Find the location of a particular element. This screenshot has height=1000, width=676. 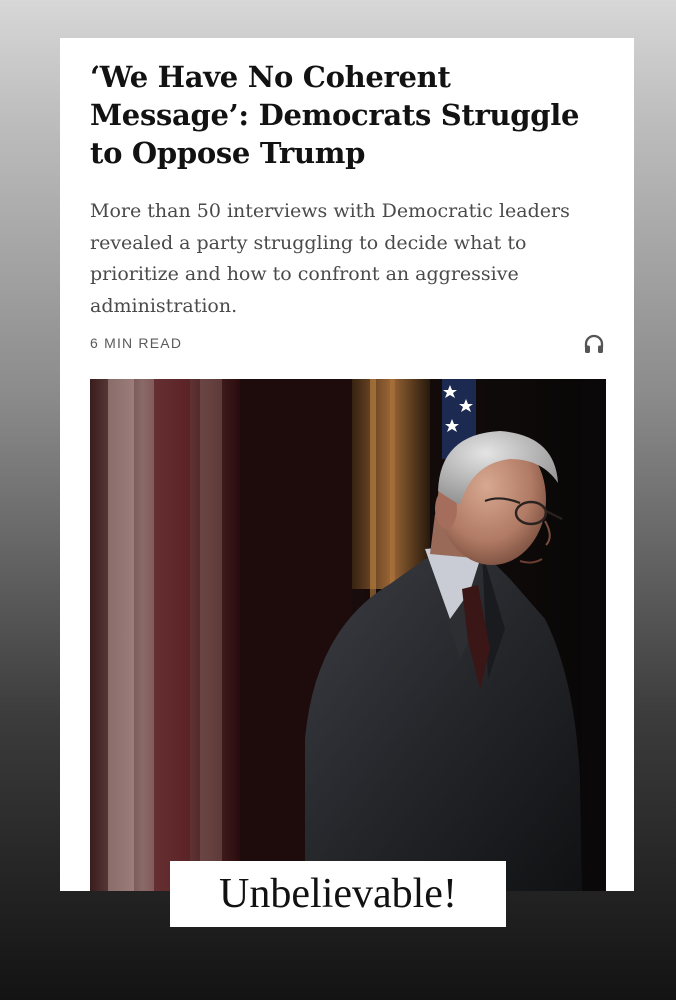

caption-overlay: Unbelievable! is located at coordinates (338, 894).